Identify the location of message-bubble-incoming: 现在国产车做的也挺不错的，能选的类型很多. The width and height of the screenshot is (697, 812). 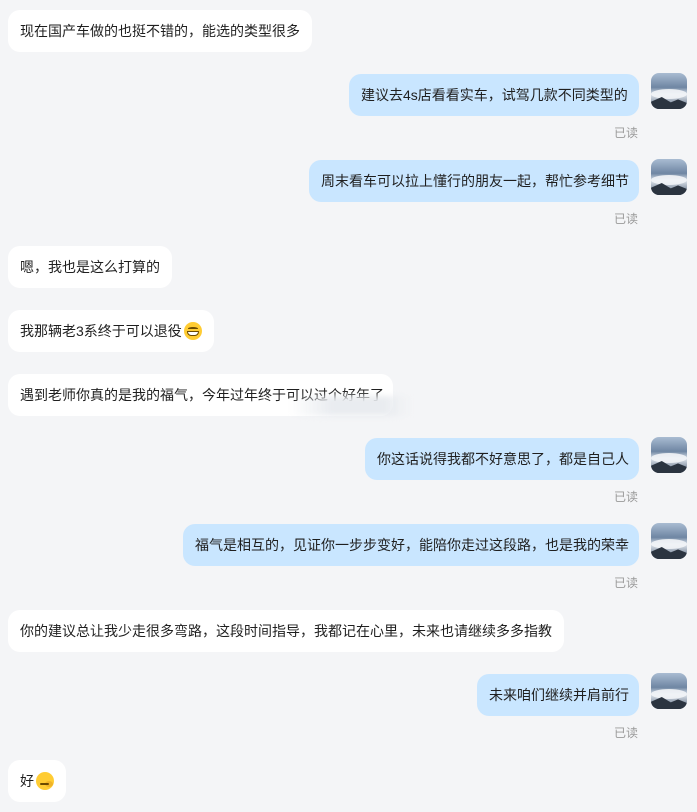
(160, 31).